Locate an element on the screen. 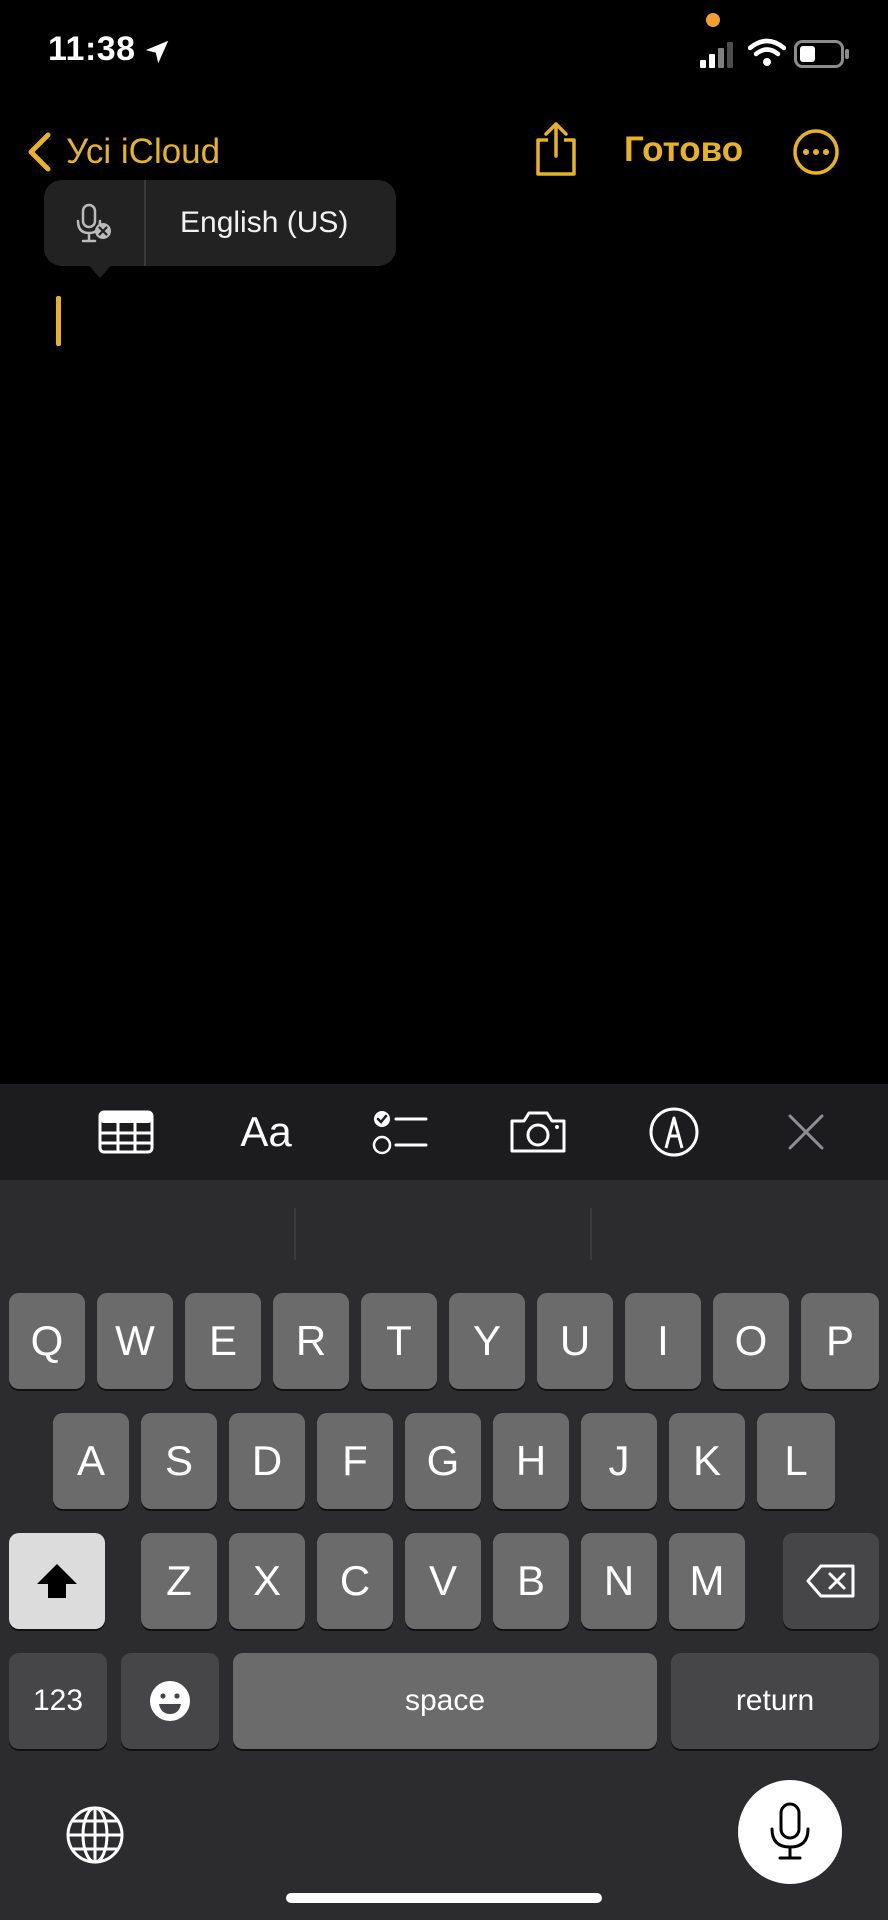  key-l: L is located at coordinates (796, 1461).